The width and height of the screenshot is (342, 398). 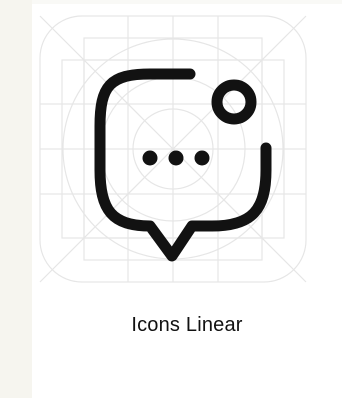 I want to click on left-margin-strip, so click(x=16, y=199).